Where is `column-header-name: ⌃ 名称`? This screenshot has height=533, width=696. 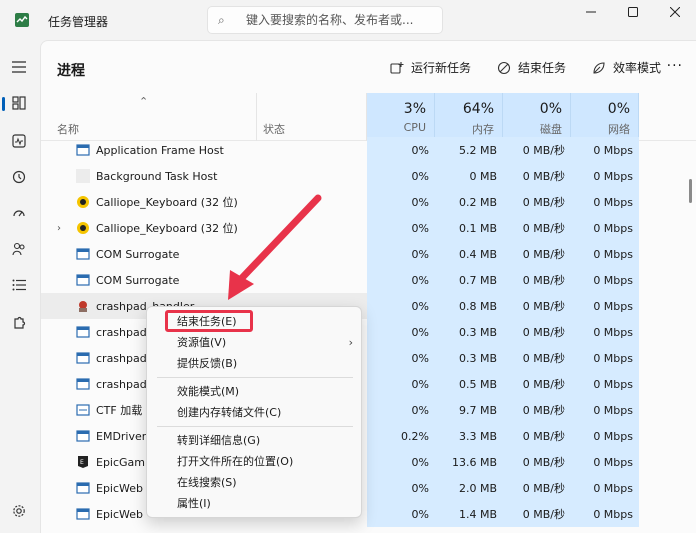
column-header-name: ⌃ 名称 is located at coordinates (149, 117).